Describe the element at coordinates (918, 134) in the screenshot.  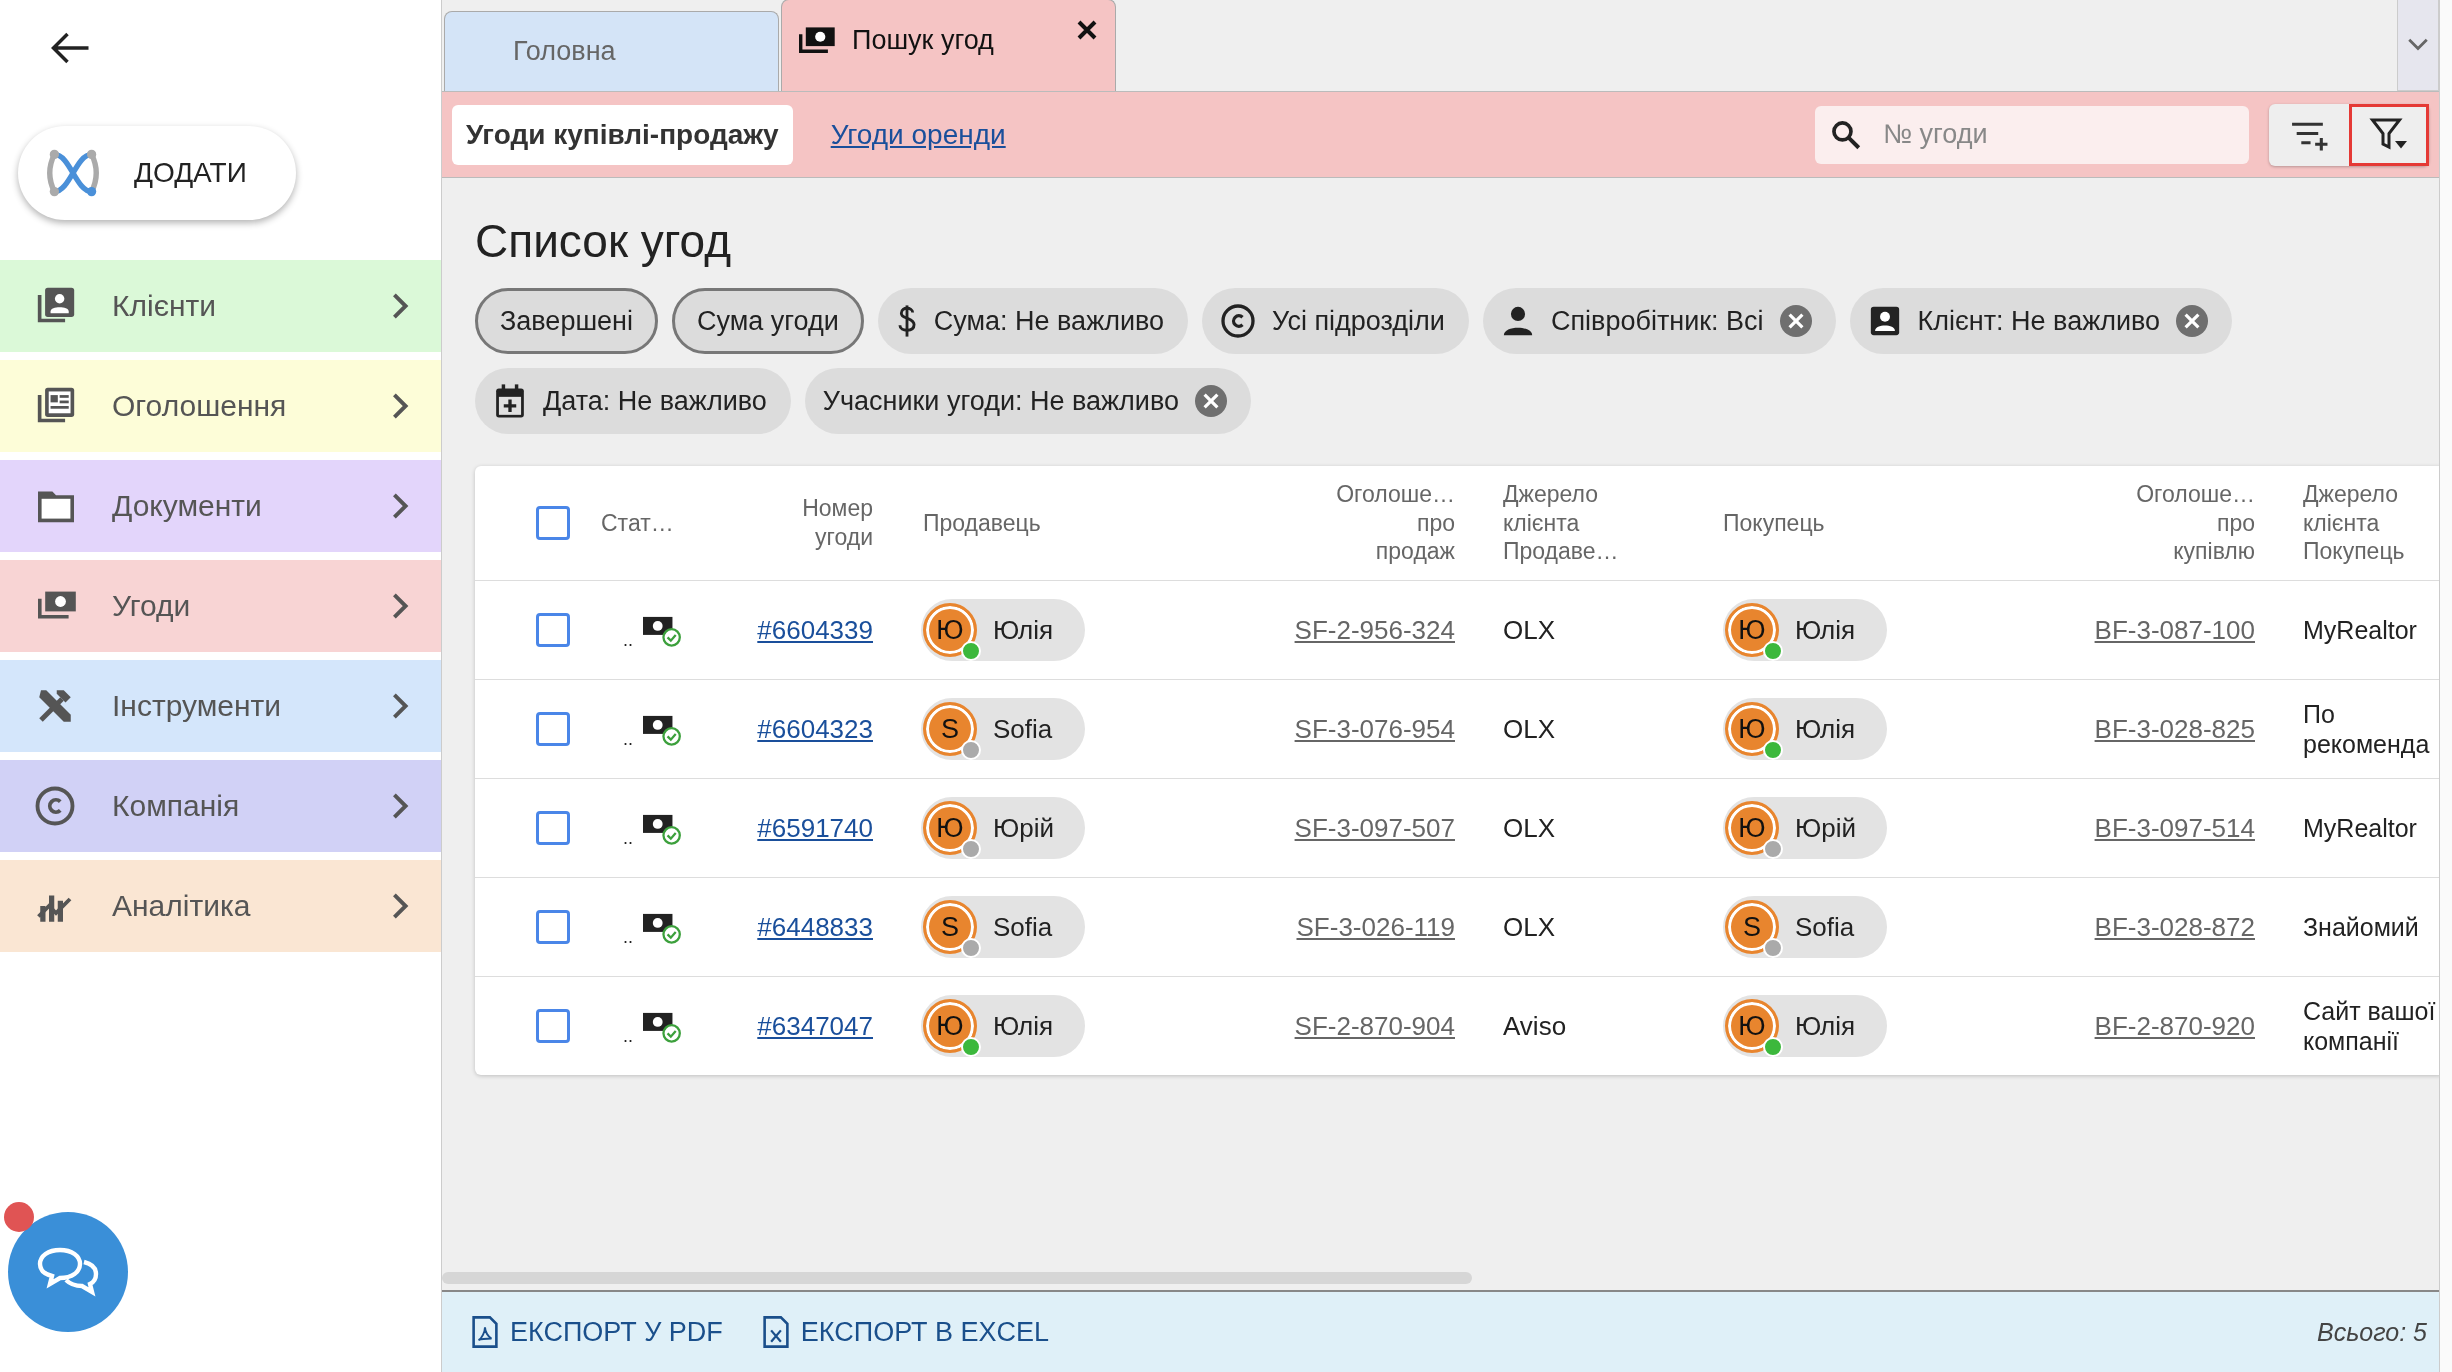
I see `tab: Угоди оренди` at that location.